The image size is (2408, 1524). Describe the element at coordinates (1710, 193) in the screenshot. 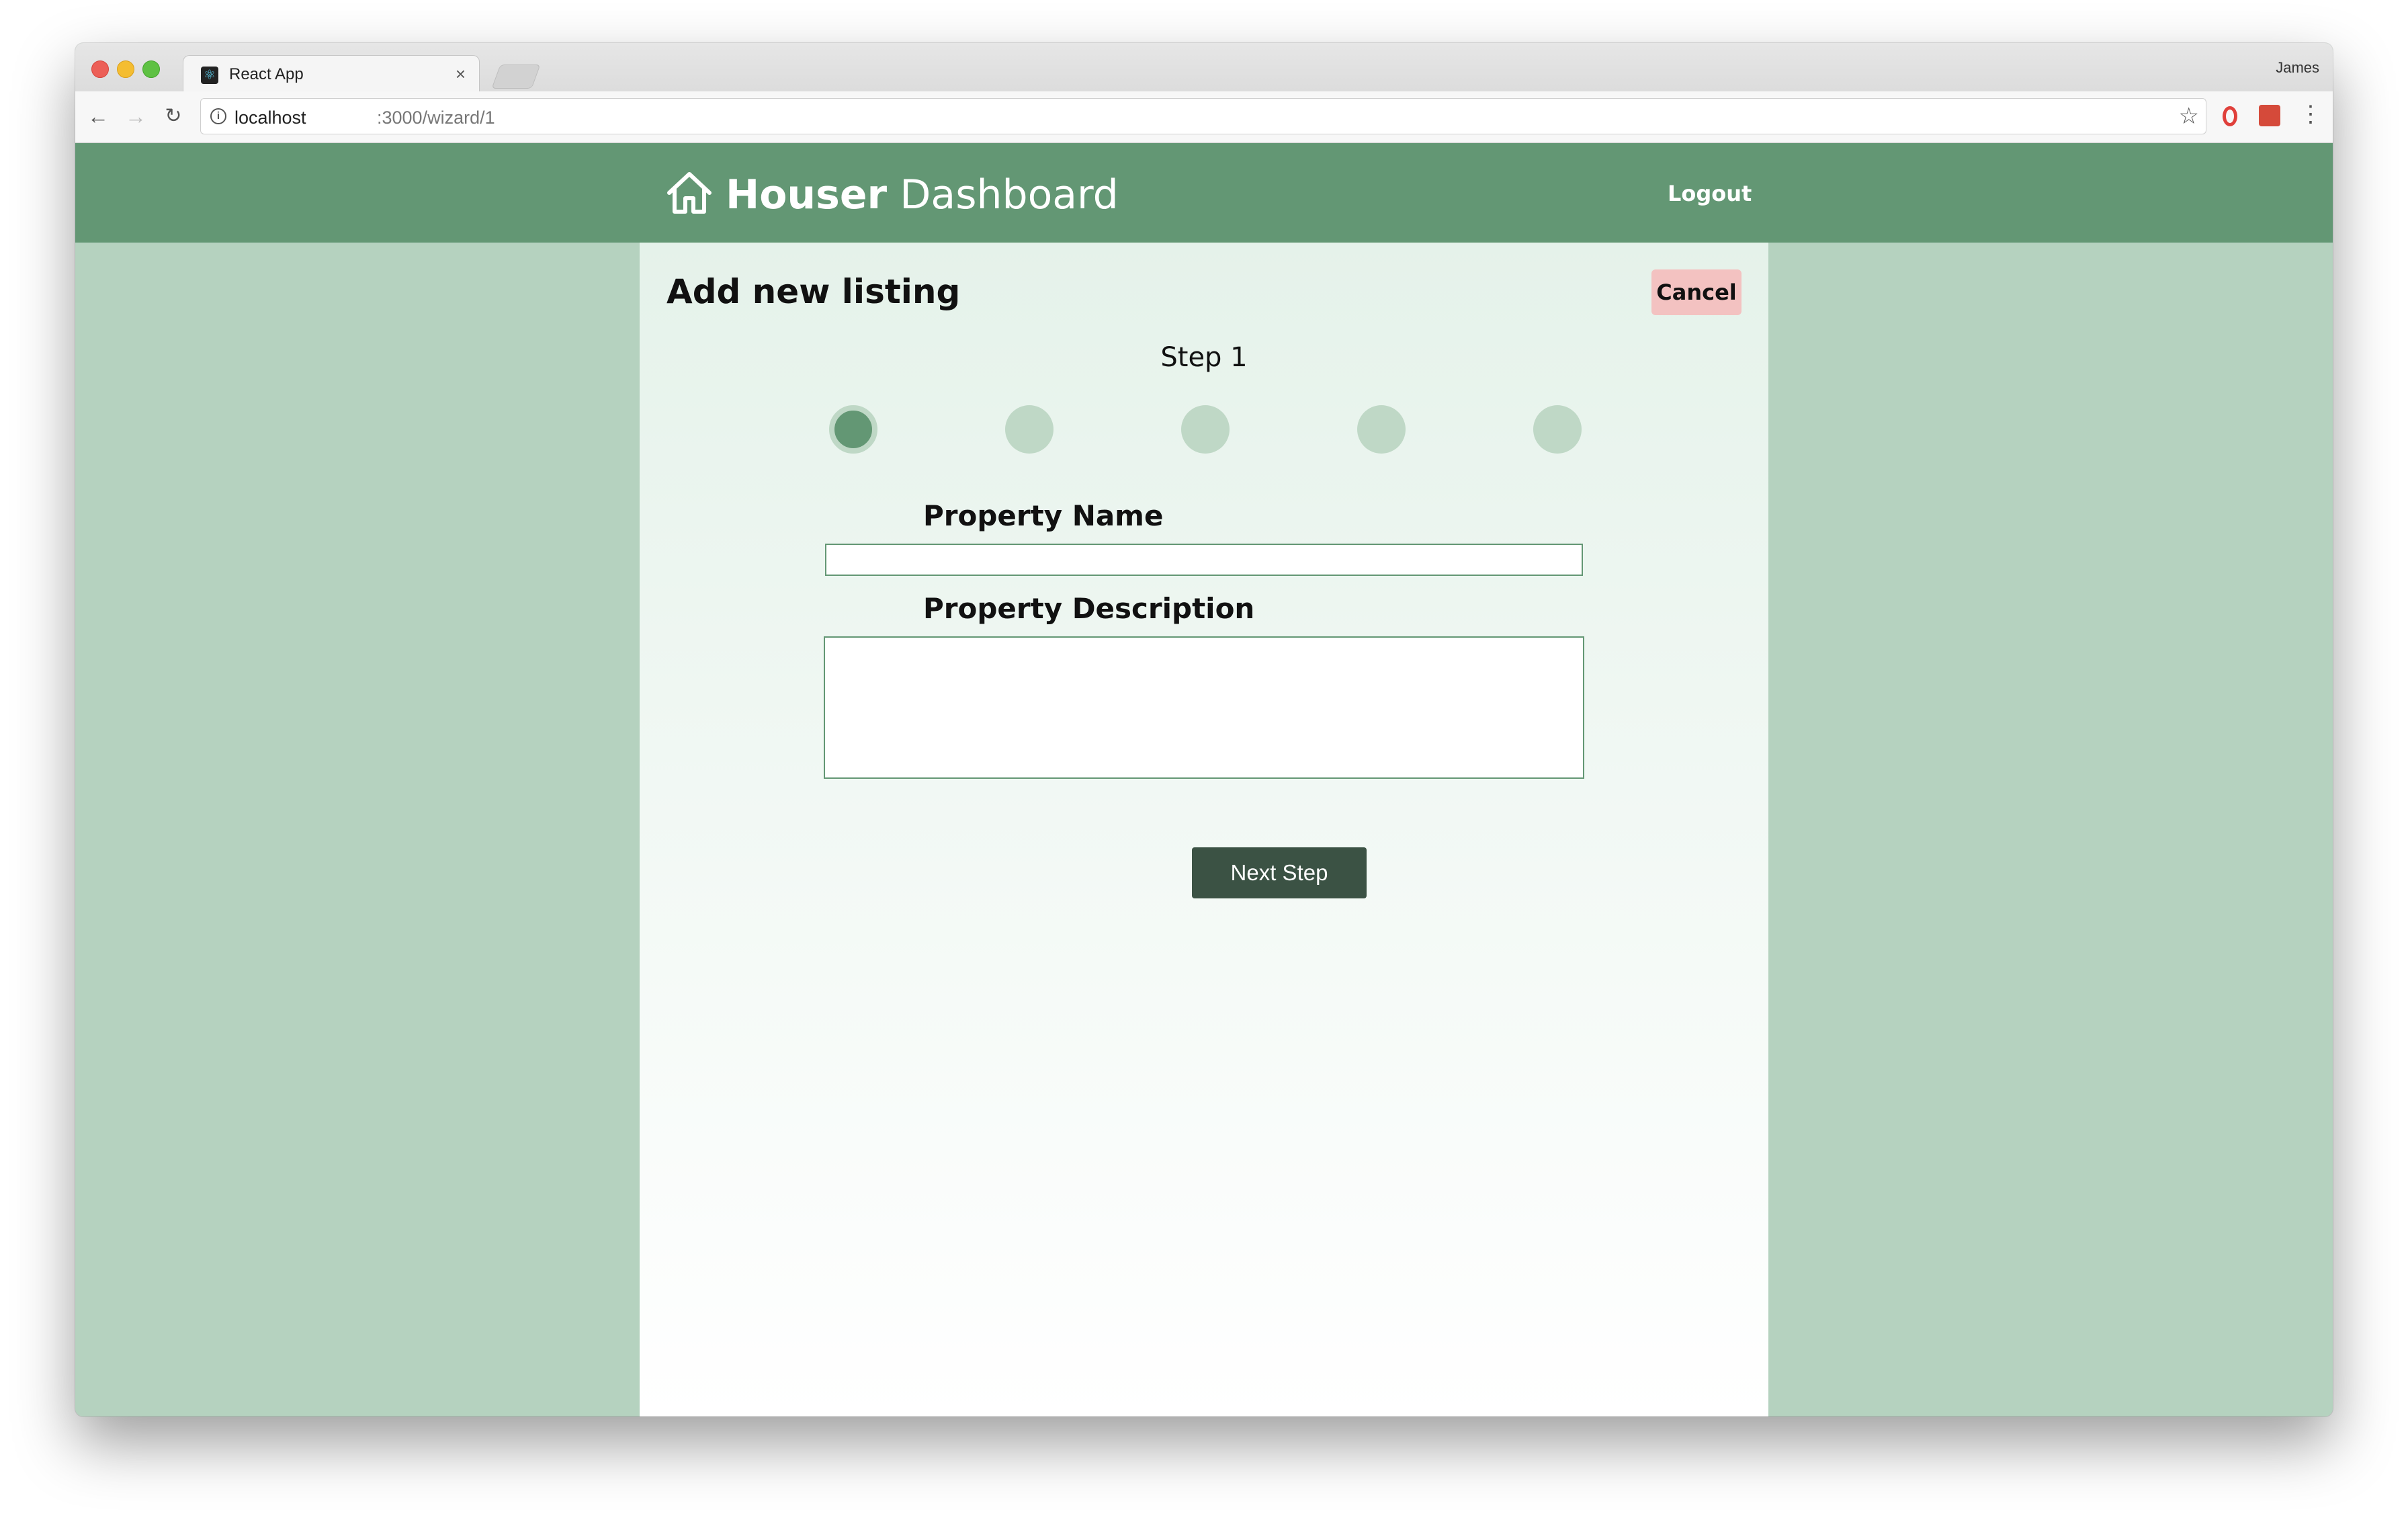

I see `logout-link: Logout` at that location.